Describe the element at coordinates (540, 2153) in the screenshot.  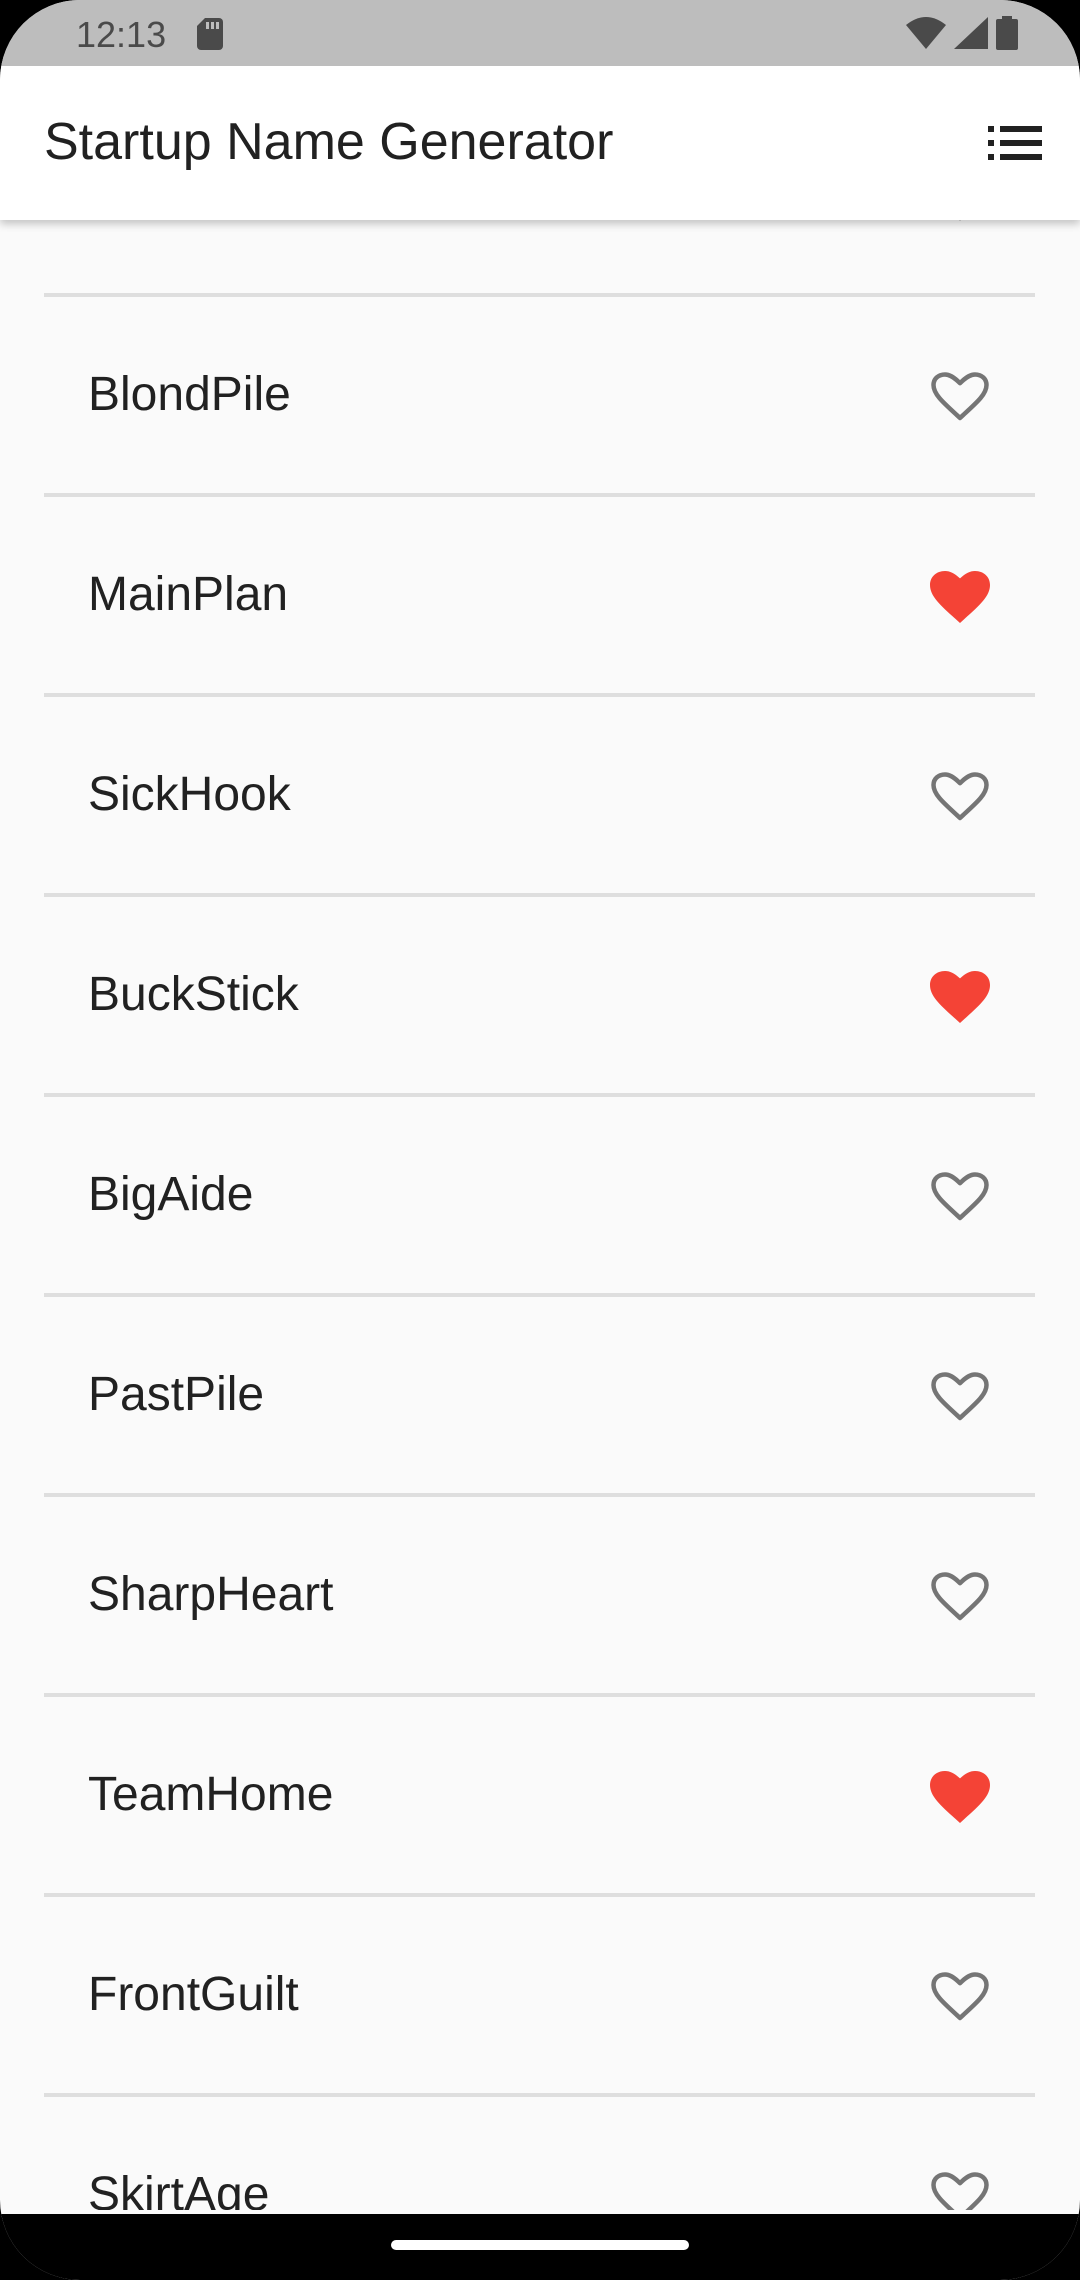
I see `list-item: SkirtAge` at that location.